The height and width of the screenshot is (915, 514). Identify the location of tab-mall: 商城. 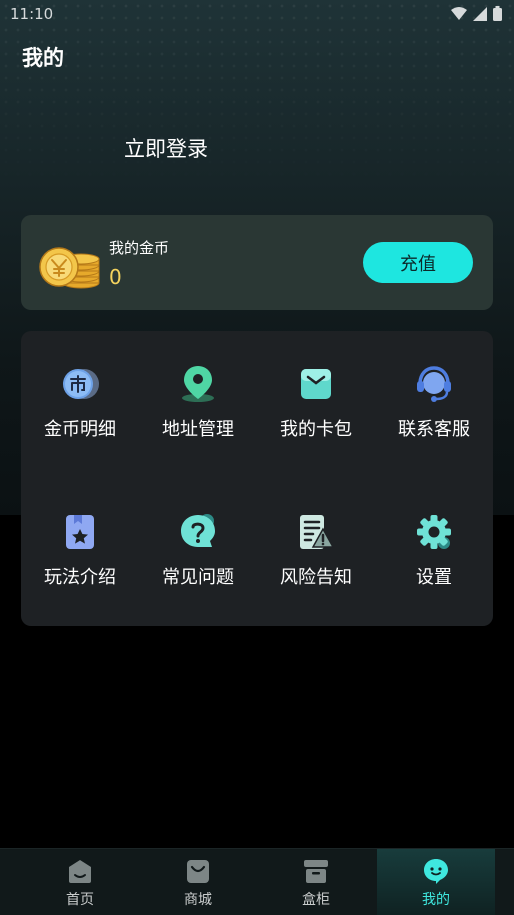
(198, 882).